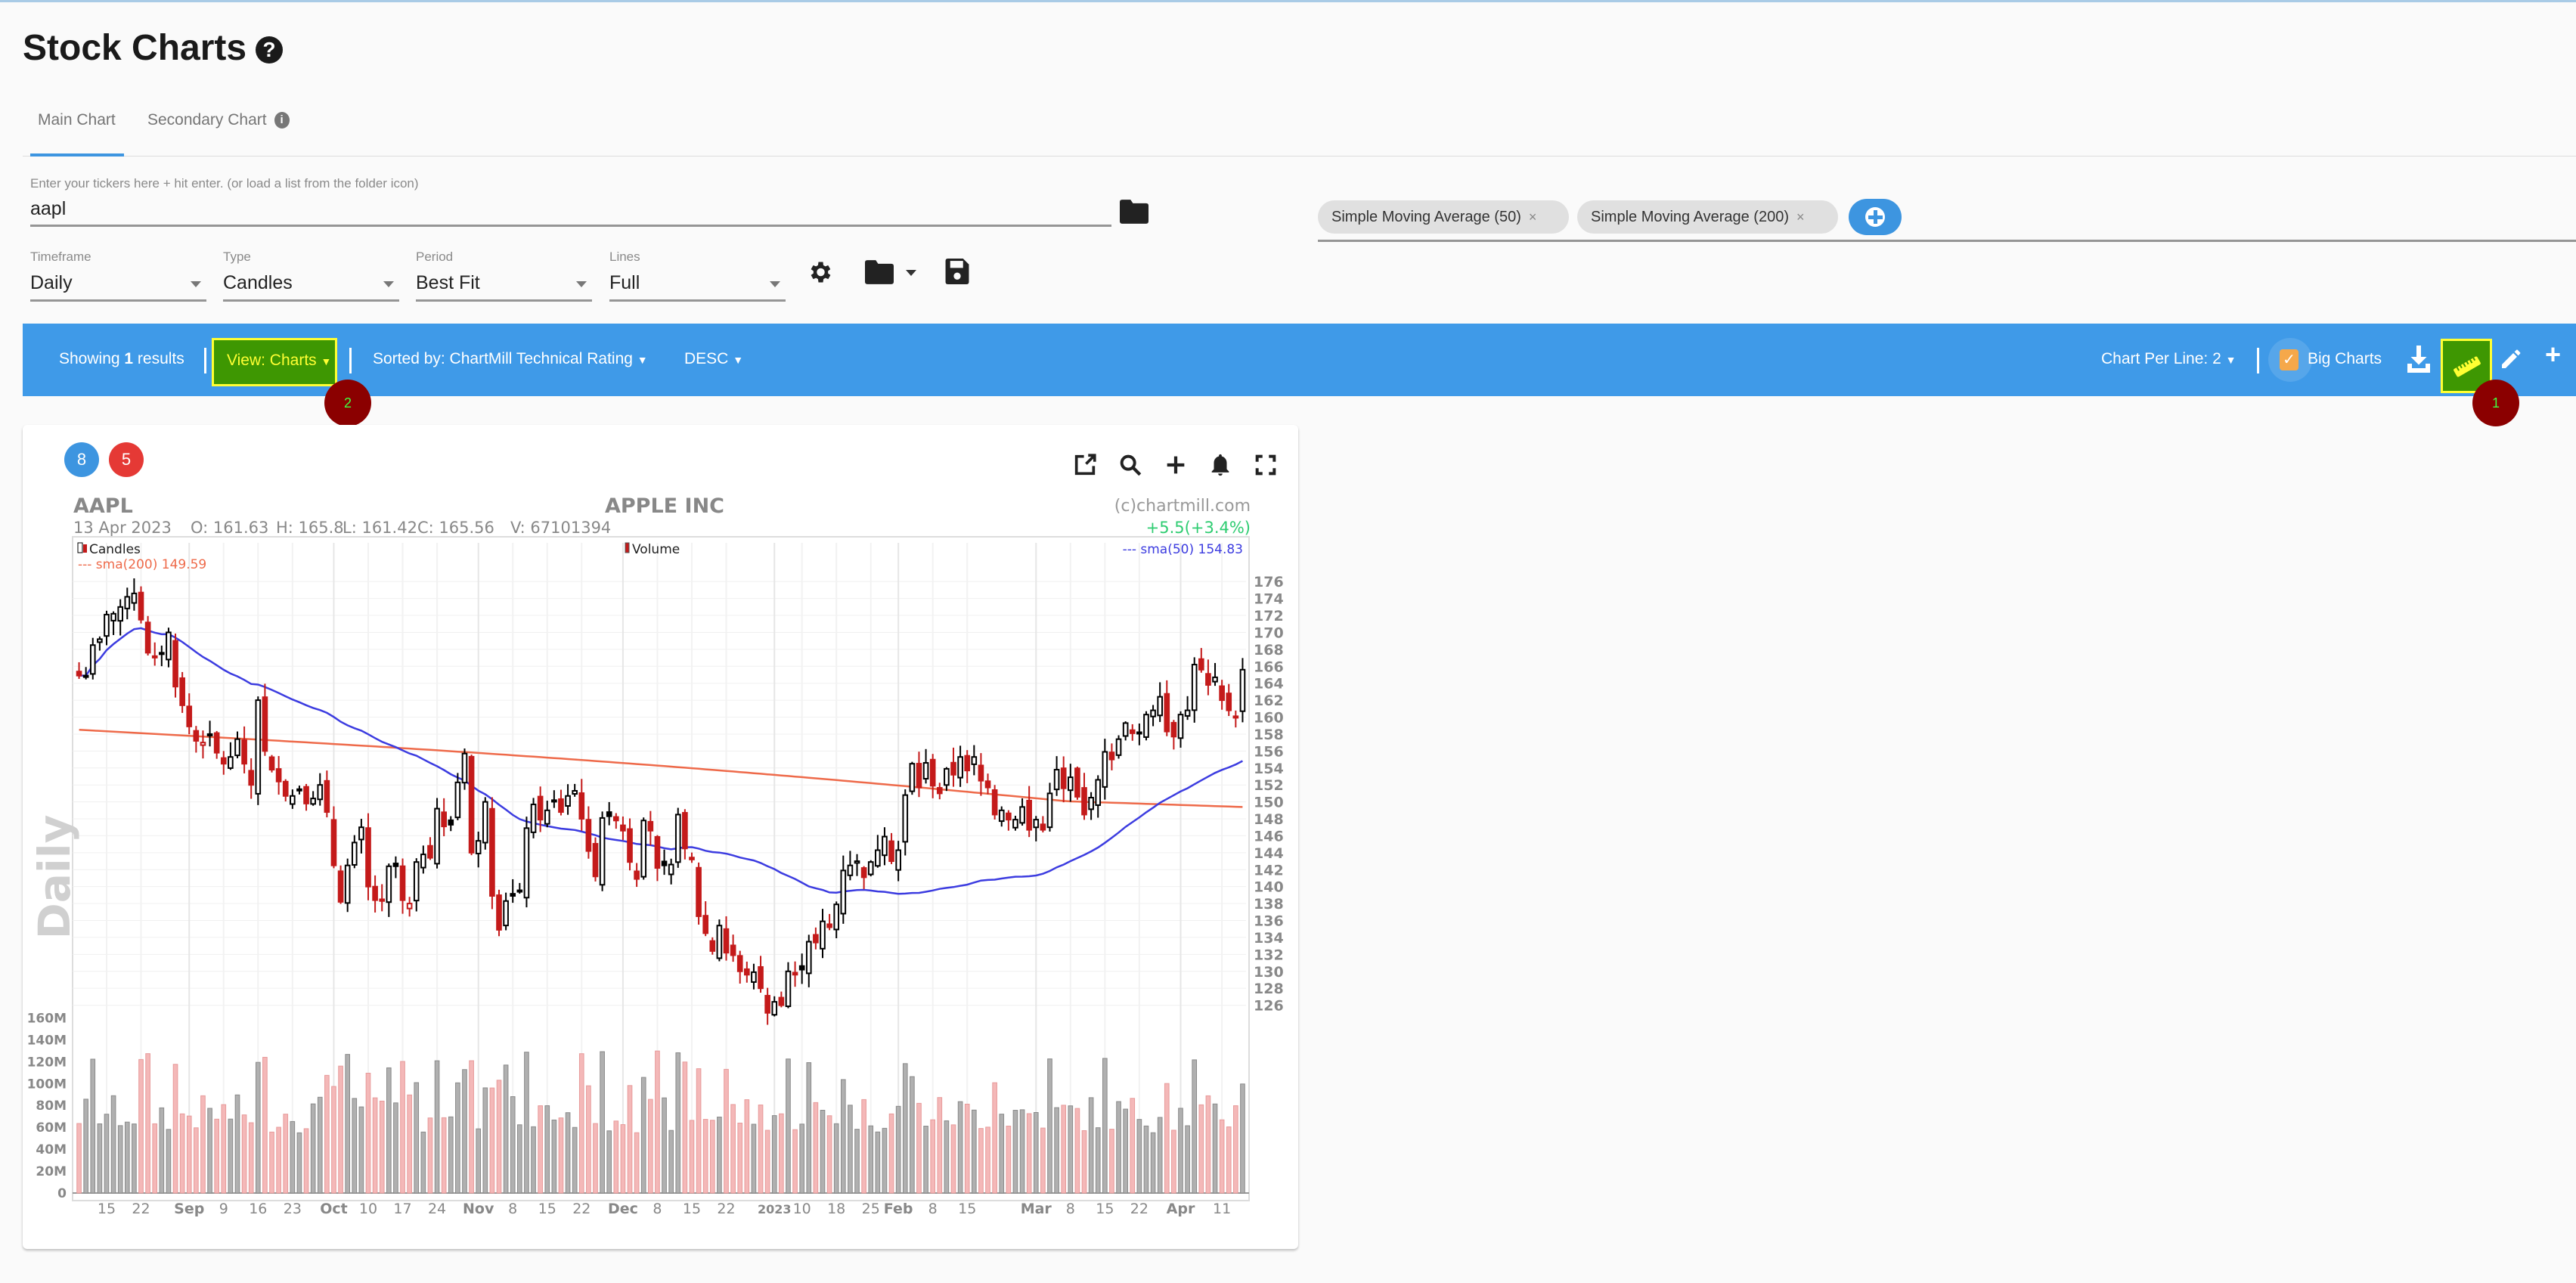 The height and width of the screenshot is (1283, 2576). I want to click on price-tick-label: 140, so click(1269, 887).